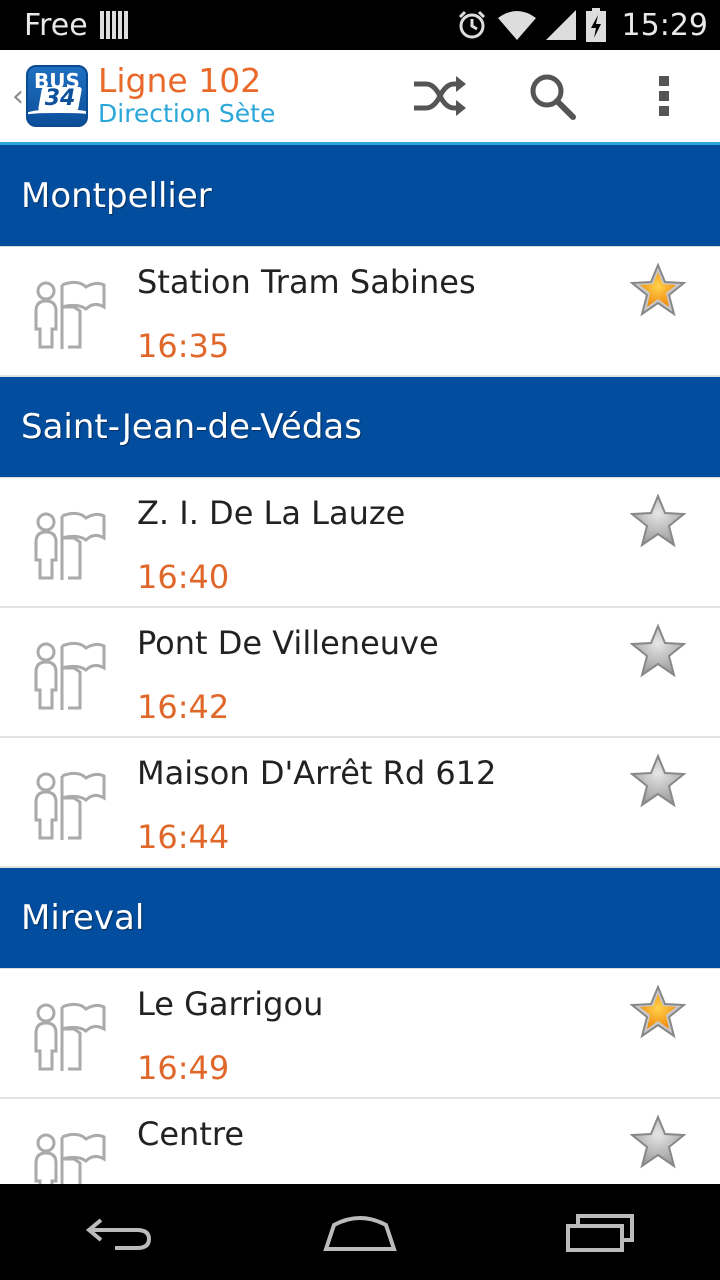  What do you see at coordinates (12, 96) in the screenshot?
I see `up-navigation-icon: ‹` at bounding box center [12, 96].